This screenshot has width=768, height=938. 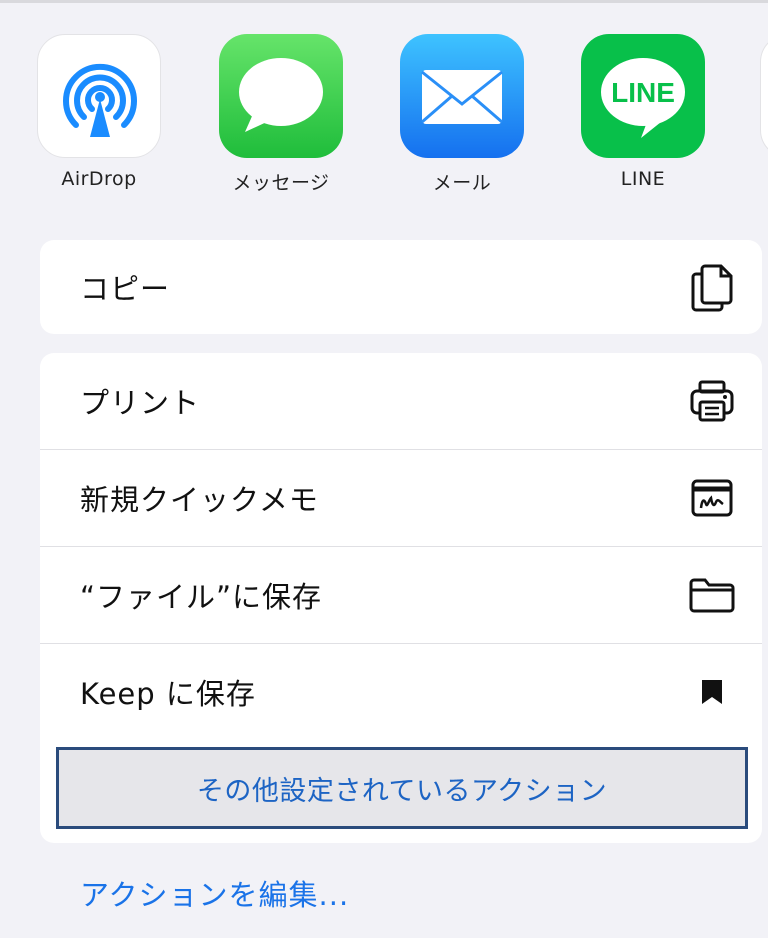 I want to click on copy-label: コピー, so click(x=125, y=289).